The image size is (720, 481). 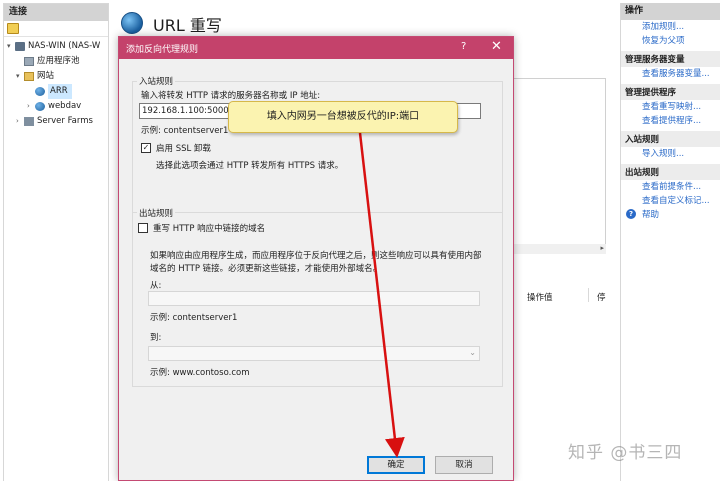 What do you see at coordinates (381, 295) in the screenshot?
I see `annotation-arrow` at bounding box center [381, 295].